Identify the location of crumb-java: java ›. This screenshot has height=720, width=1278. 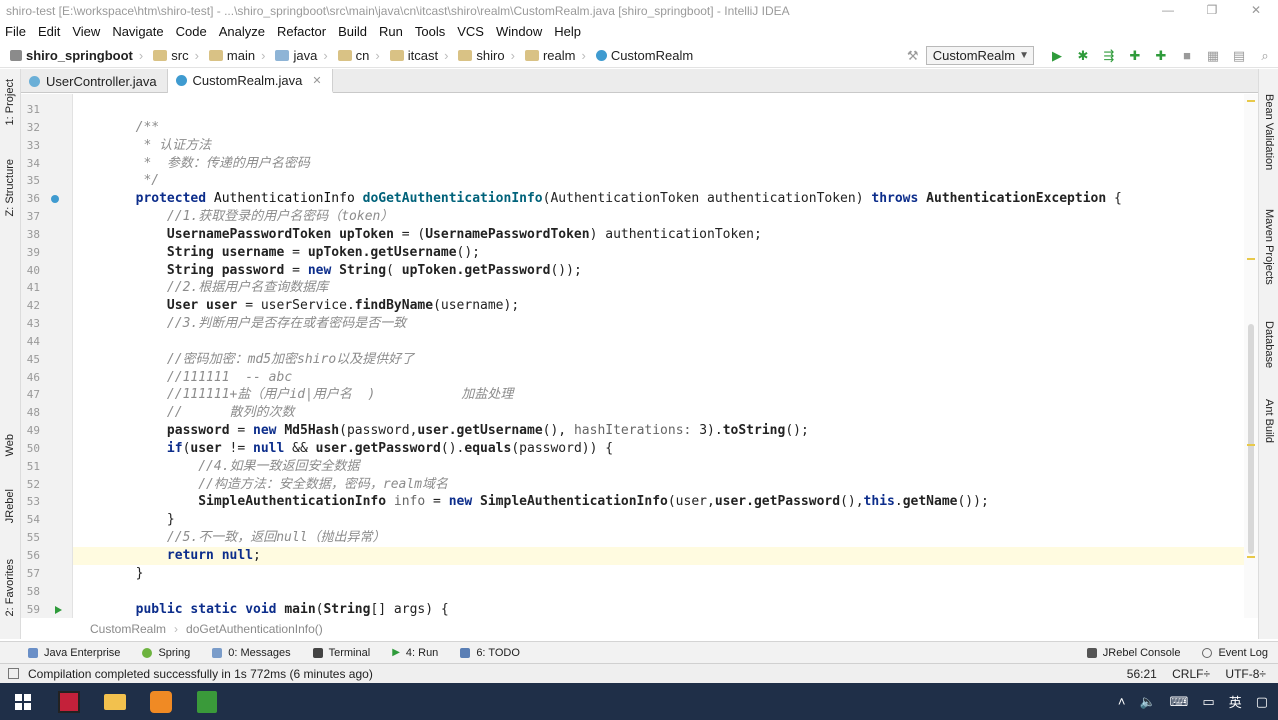
(298, 55).